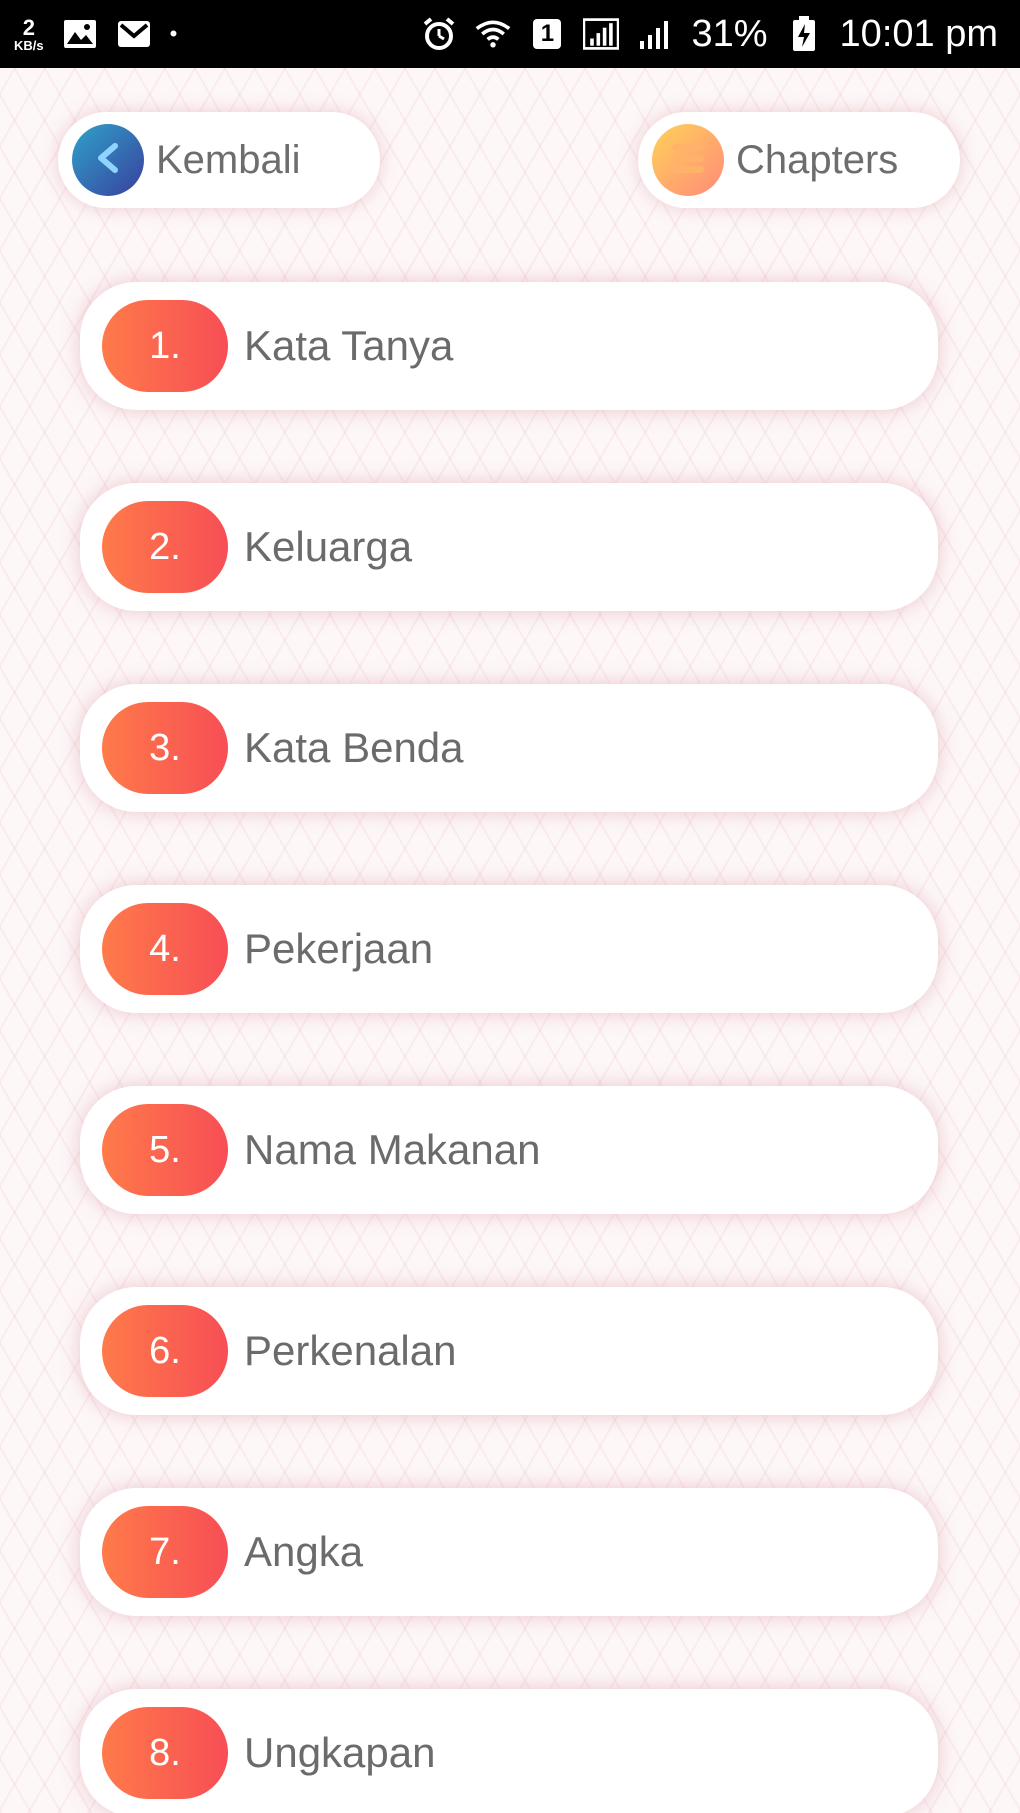 The height and width of the screenshot is (1813, 1020). I want to click on chapter-item-6: 6. Perkenalan, so click(509, 1351).